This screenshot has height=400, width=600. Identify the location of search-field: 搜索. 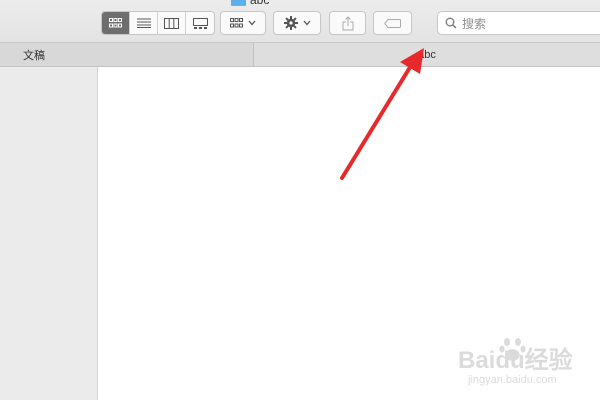
(518, 23).